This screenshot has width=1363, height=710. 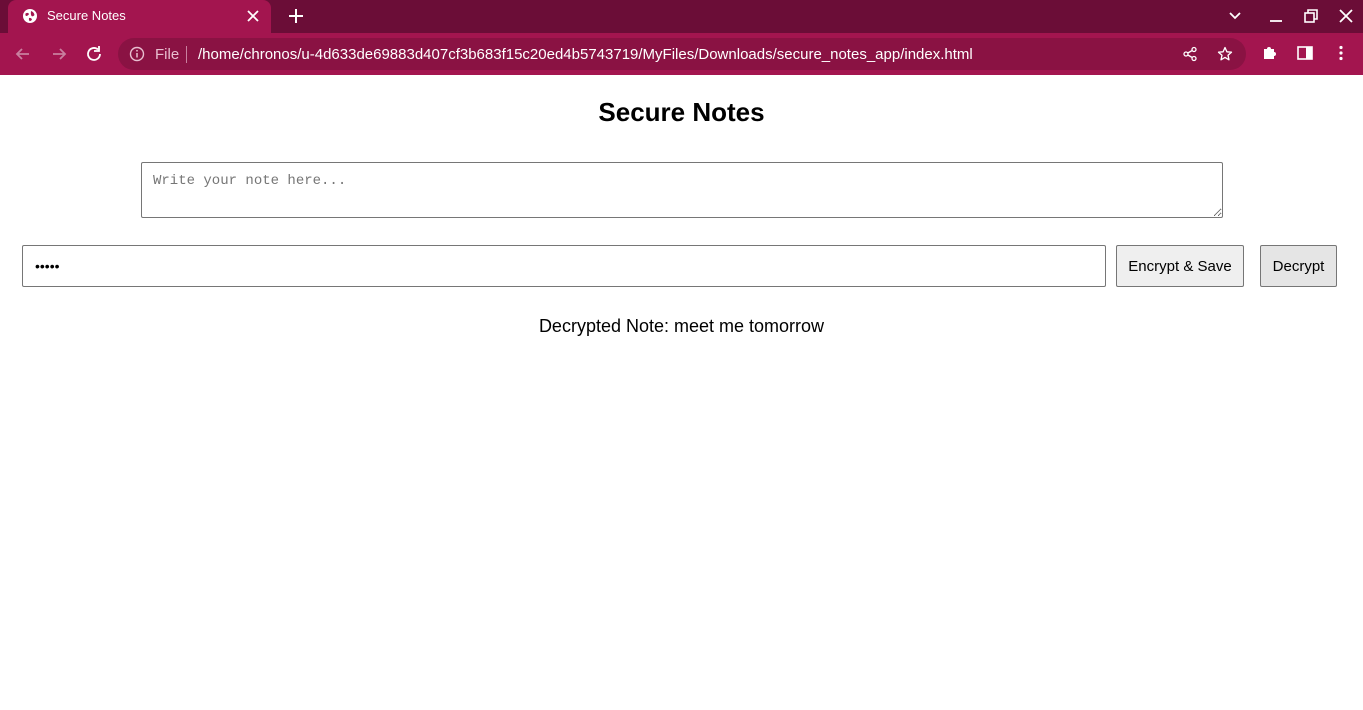 What do you see at coordinates (681, 112) in the screenshot?
I see `page-title: Secure Notes` at bounding box center [681, 112].